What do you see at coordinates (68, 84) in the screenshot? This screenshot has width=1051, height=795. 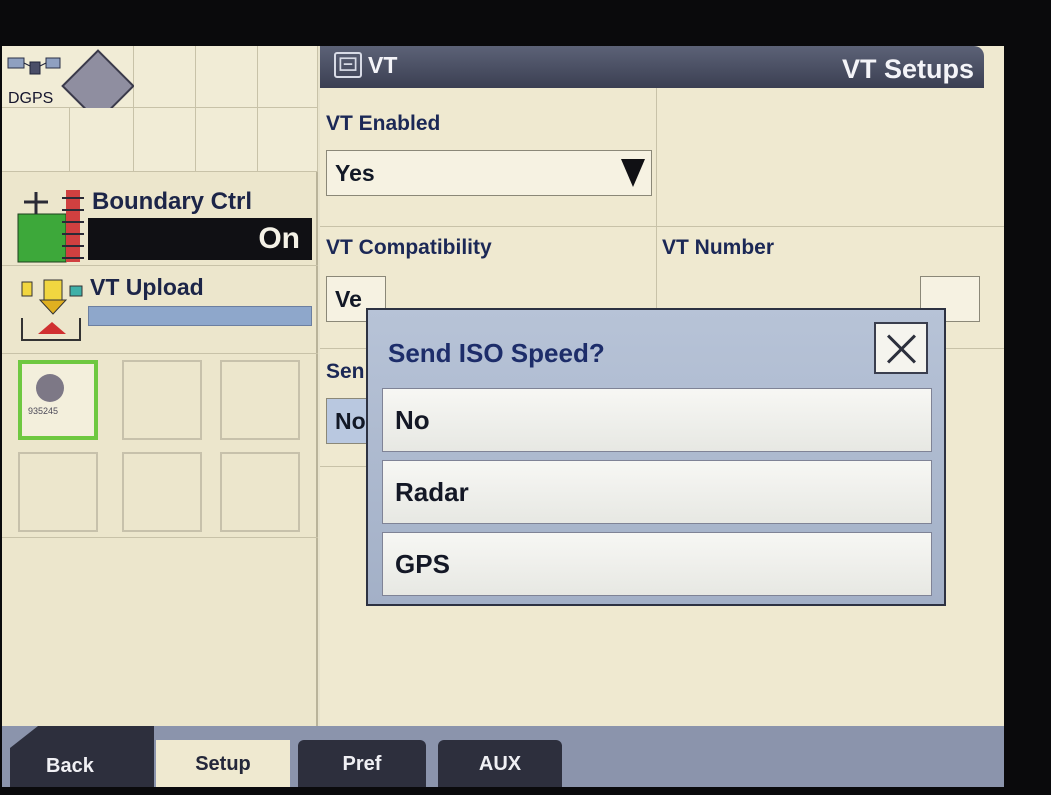 I see `dgps-cell: DGPS` at bounding box center [68, 84].